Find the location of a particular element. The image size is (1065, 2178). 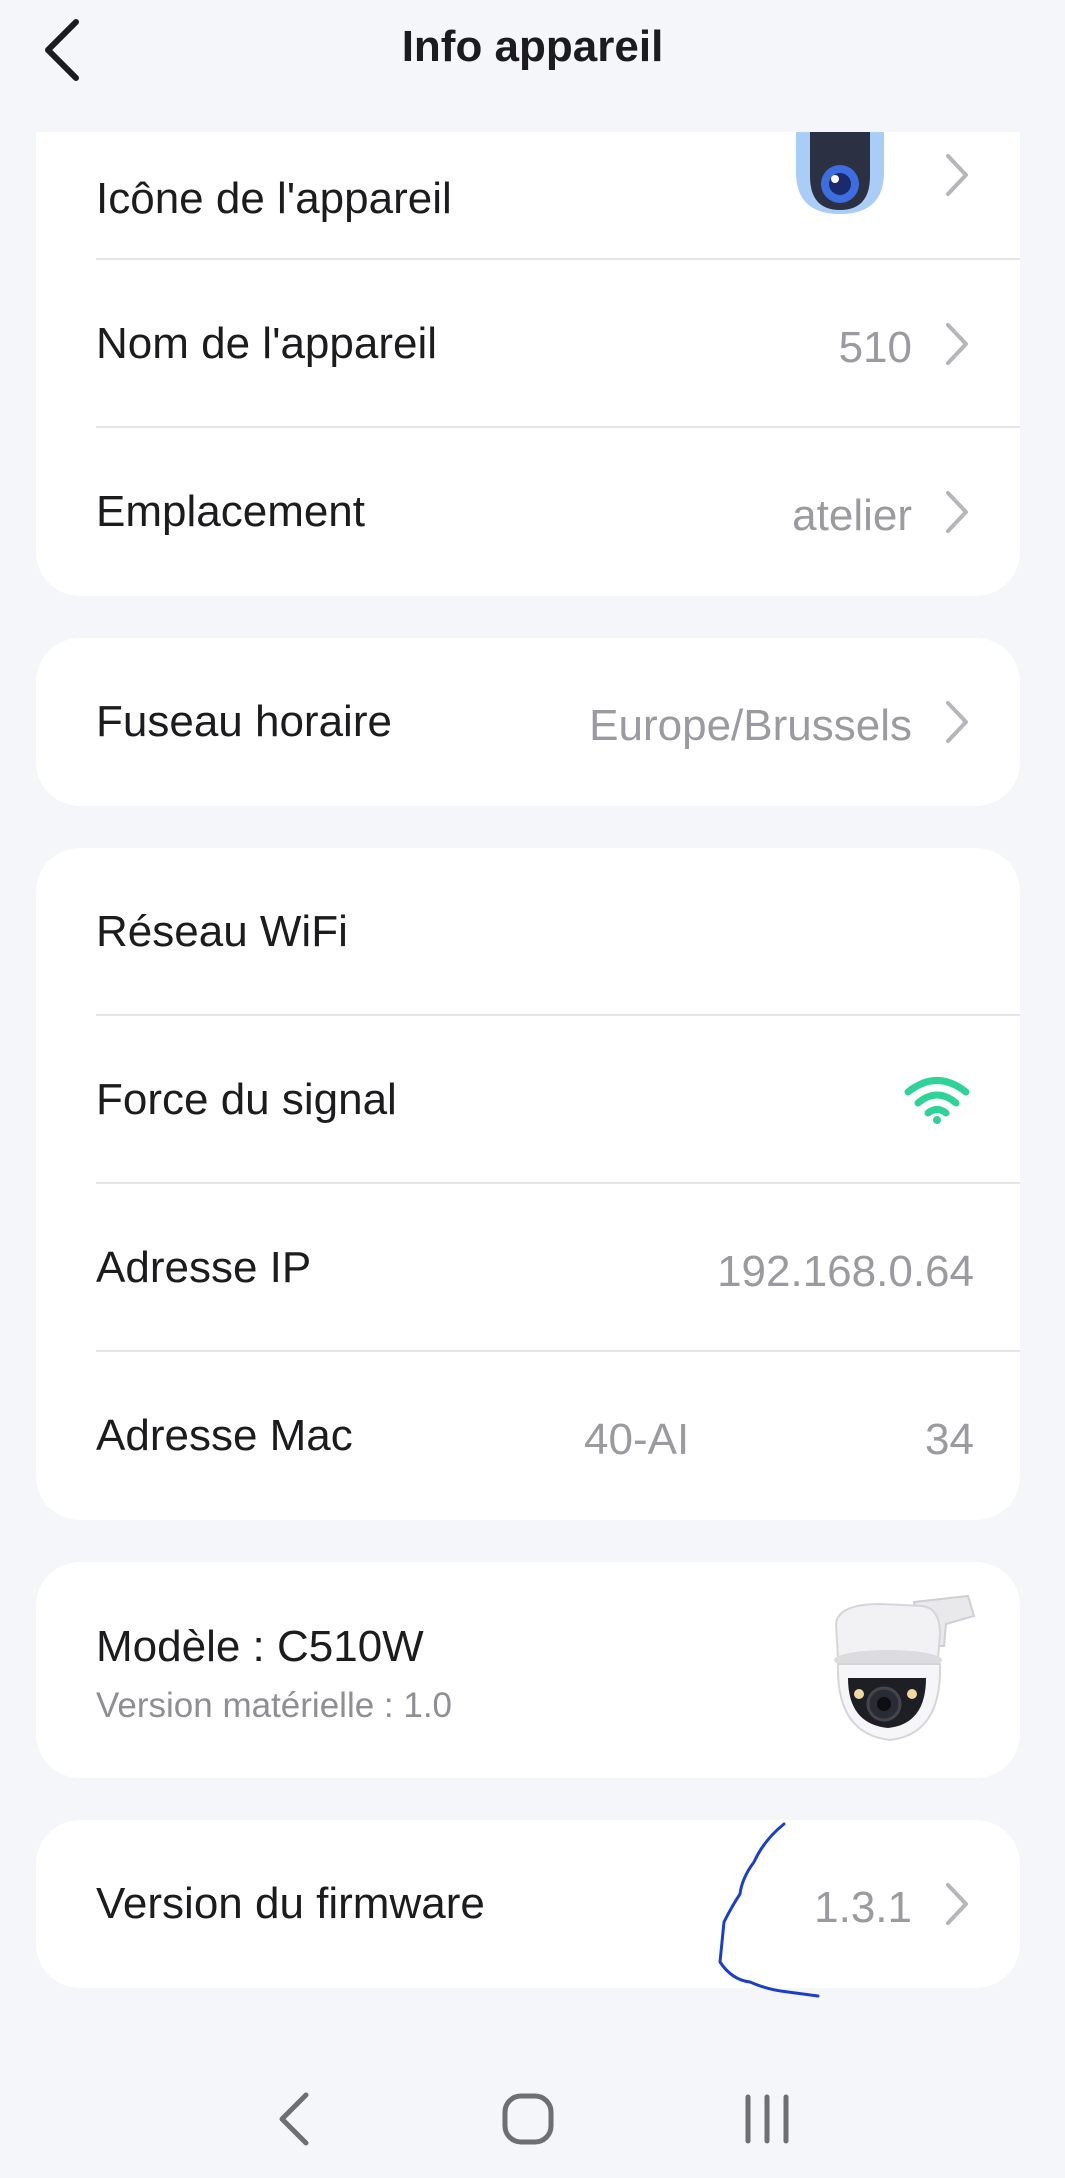

signal-strength-row: Force du signal is located at coordinates (528, 1100).